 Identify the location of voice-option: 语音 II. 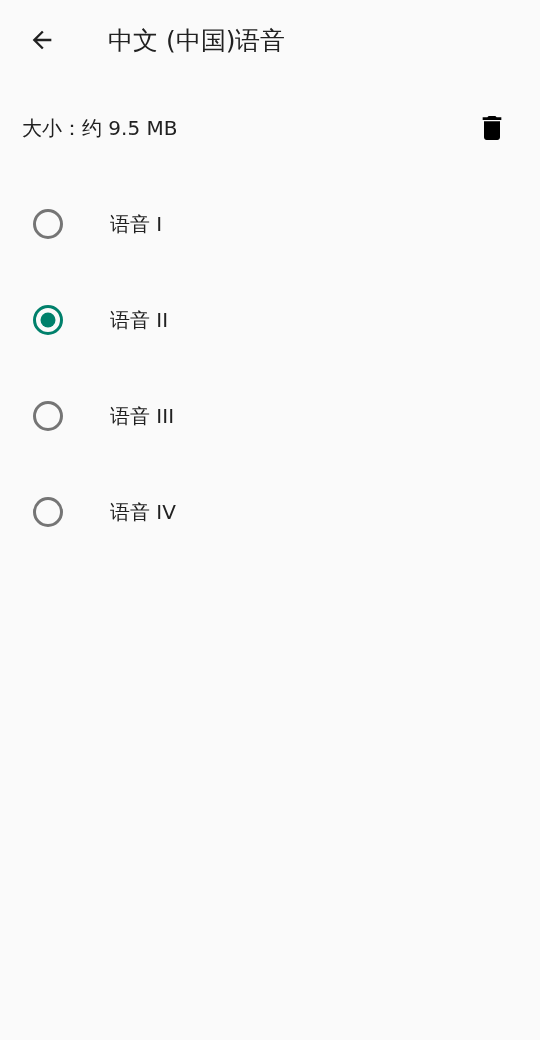
(270, 320).